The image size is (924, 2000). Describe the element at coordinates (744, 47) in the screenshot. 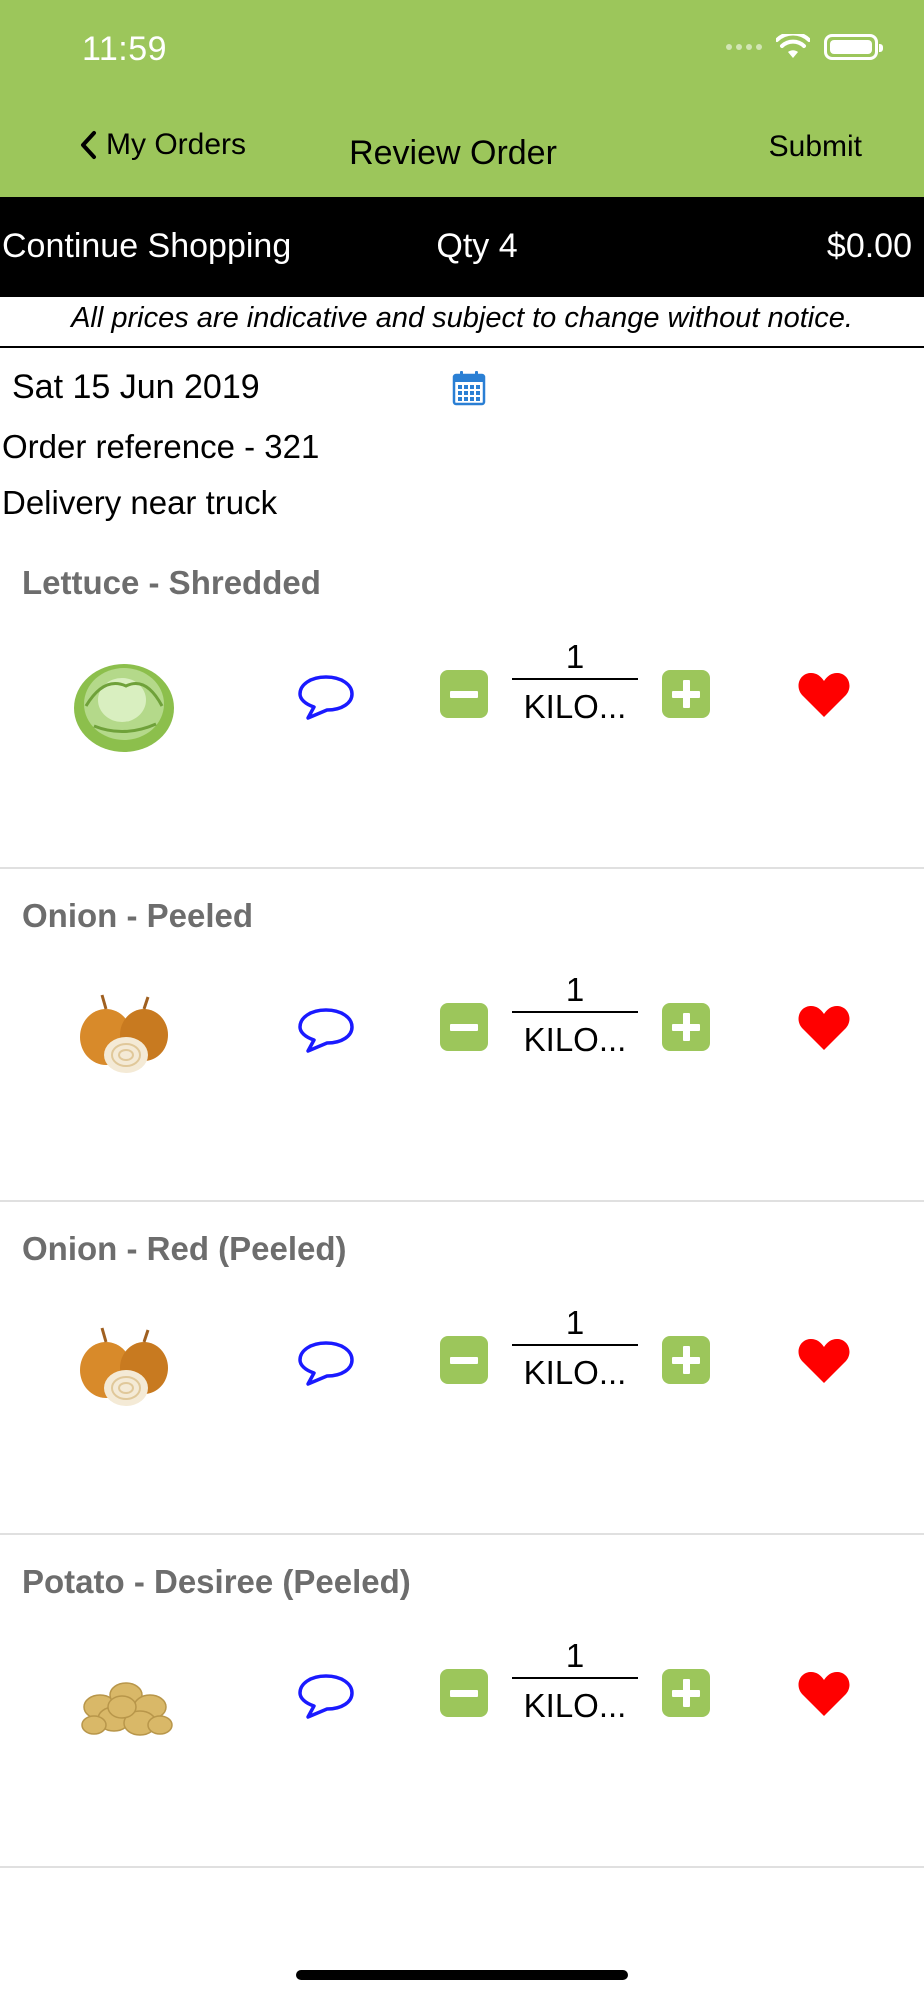

I see `signal-icon` at that location.